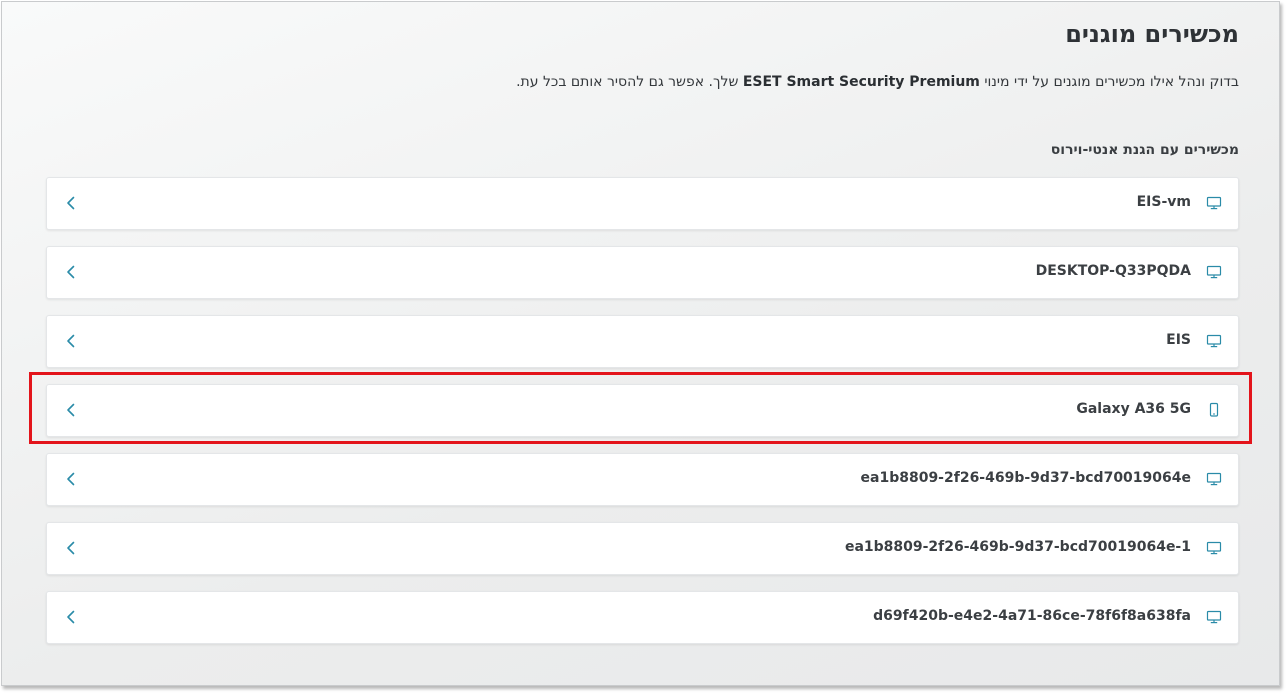  Describe the element at coordinates (629, 82) in the screenshot. I see `description-text-end: שלך. אפשר גם להסיר אותם בכל עת.` at that location.